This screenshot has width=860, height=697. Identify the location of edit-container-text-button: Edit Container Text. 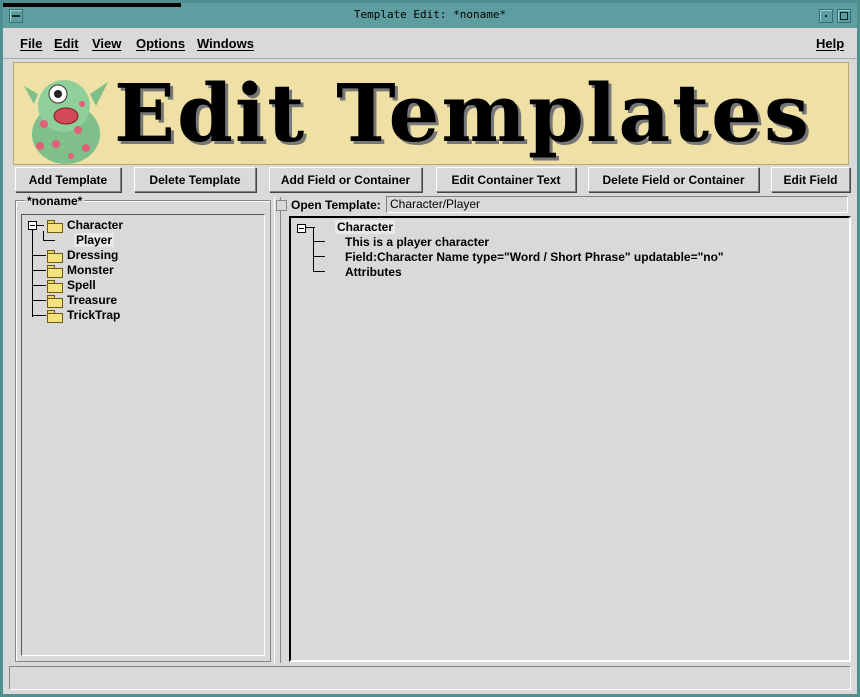
(506, 179).